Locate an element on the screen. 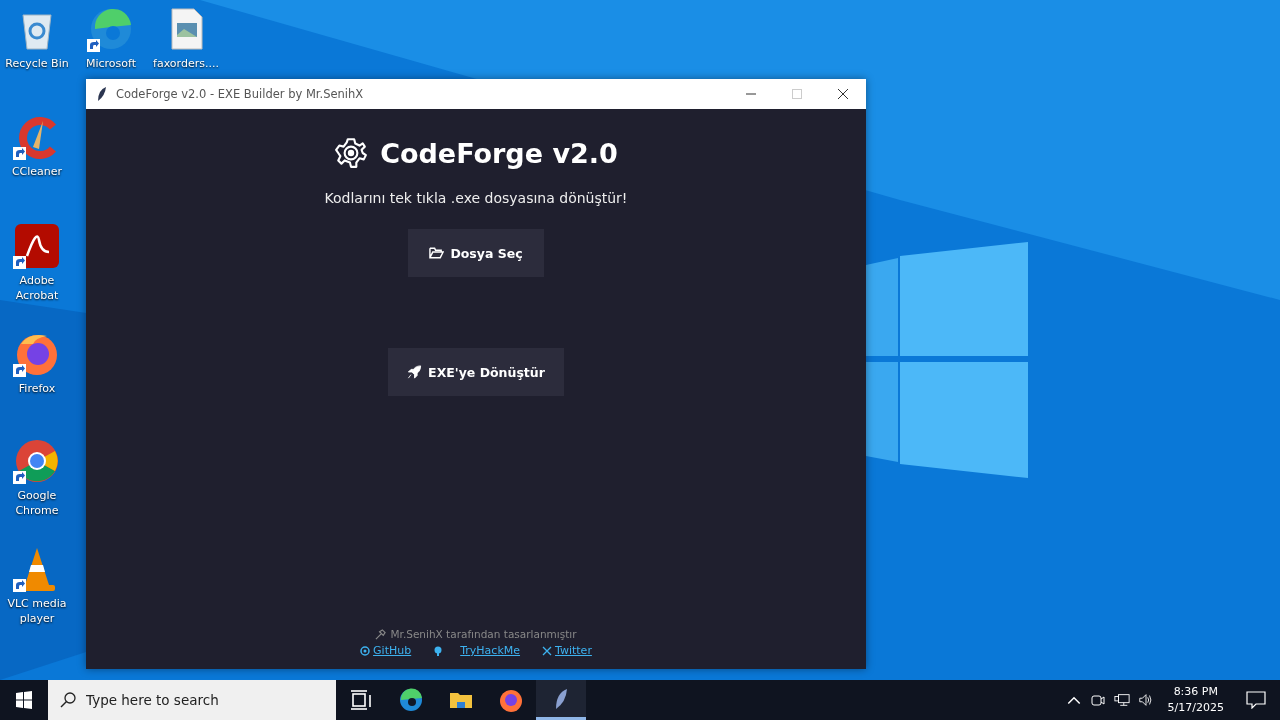  folder-icon is located at coordinates (437, 253).